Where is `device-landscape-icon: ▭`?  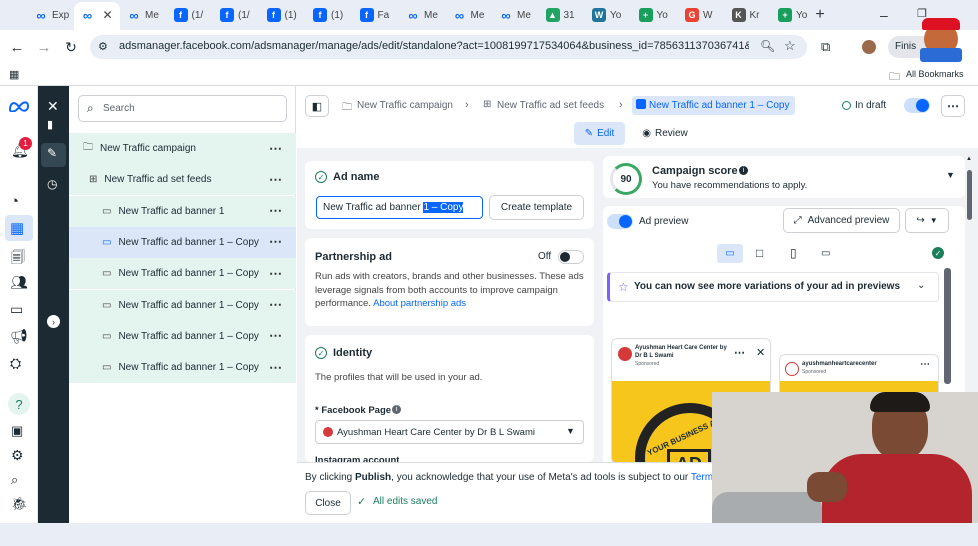 device-landscape-icon: ▭ is located at coordinates (825, 253).